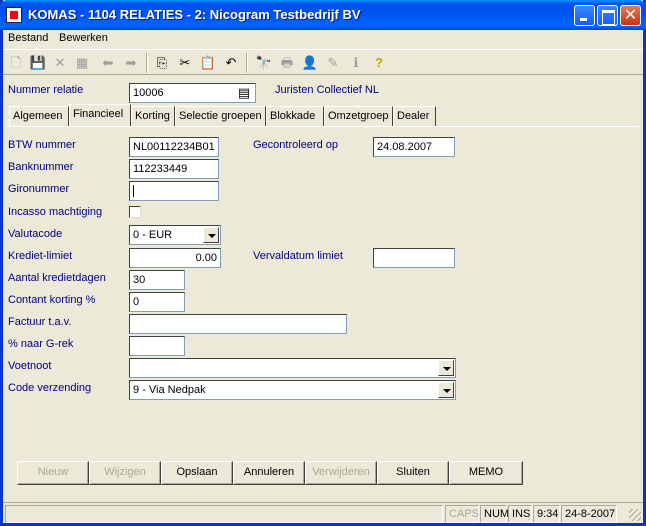 This screenshot has width=646, height=526. Describe the element at coordinates (174, 191) in the screenshot. I see `gironummer-field` at that location.